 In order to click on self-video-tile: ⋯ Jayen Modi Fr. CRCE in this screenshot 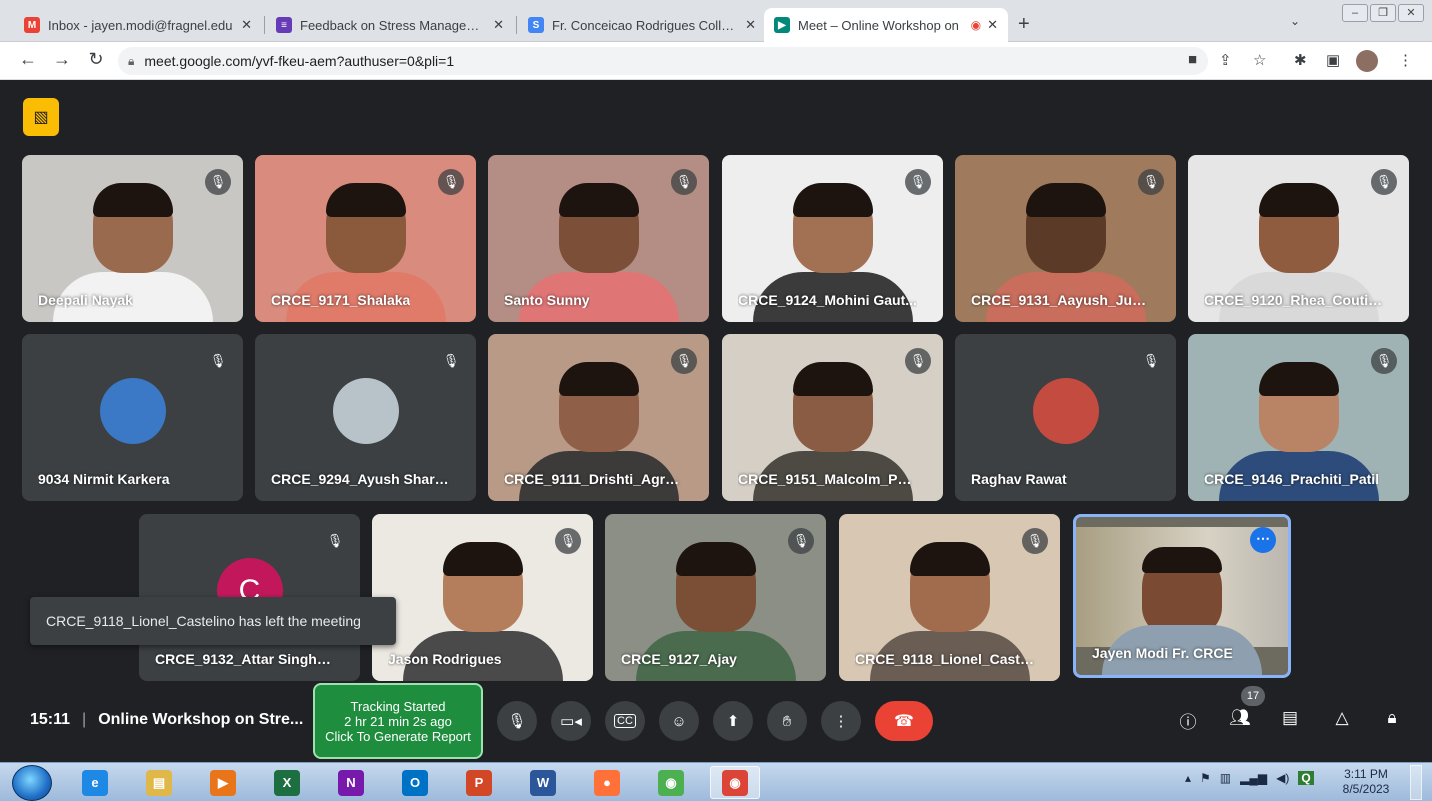, I will do `click(1182, 596)`.